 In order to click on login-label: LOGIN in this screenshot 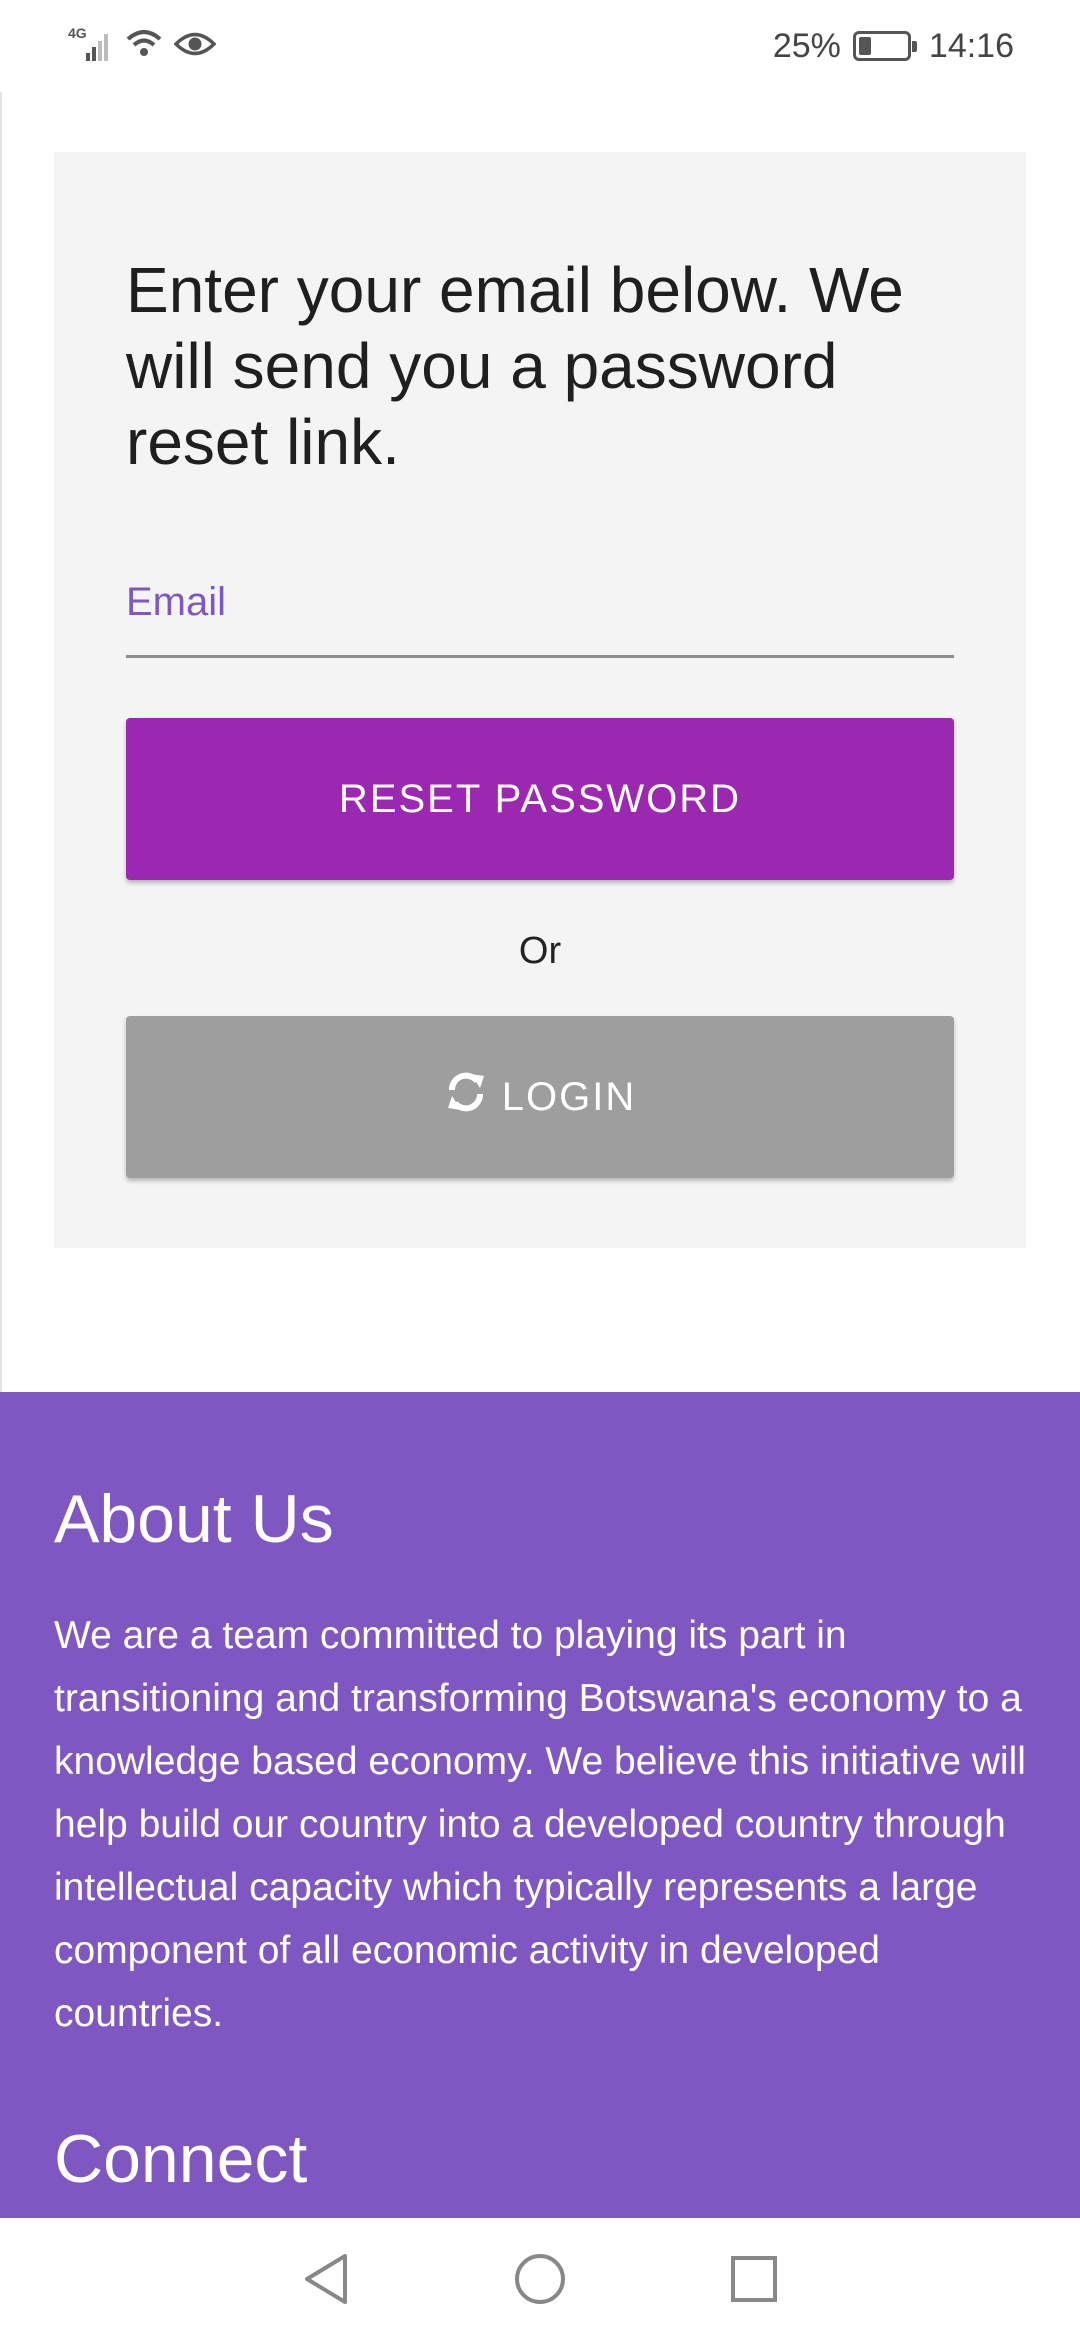, I will do `click(569, 1096)`.